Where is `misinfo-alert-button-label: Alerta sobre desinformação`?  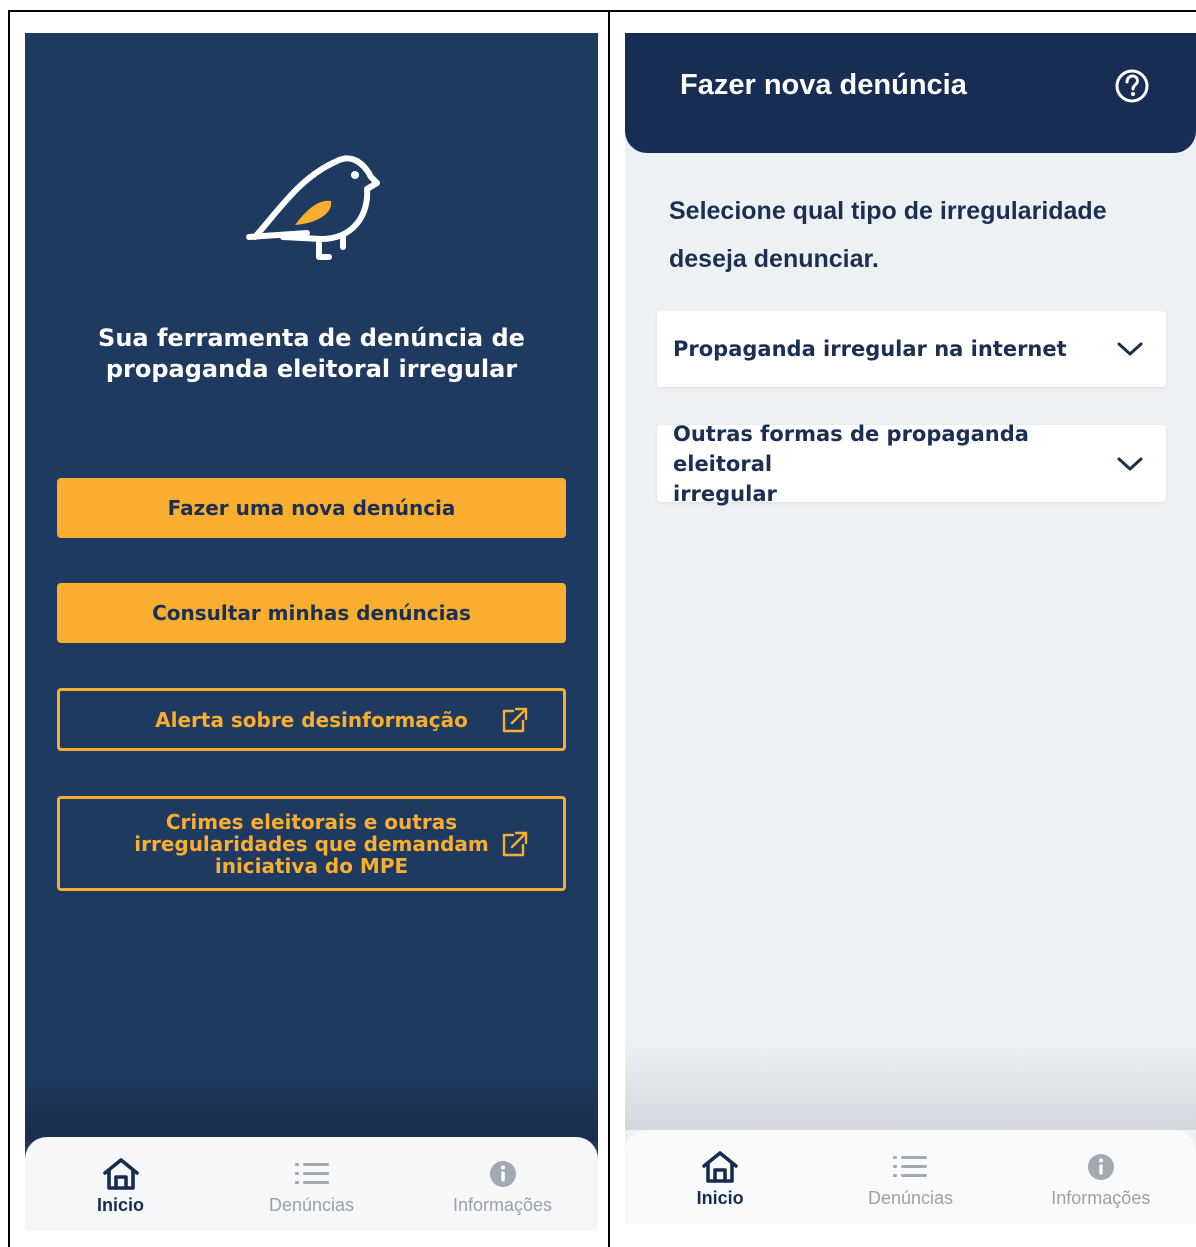
misinfo-alert-button-label: Alerta sobre desinformação is located at coordinates (311, 719).